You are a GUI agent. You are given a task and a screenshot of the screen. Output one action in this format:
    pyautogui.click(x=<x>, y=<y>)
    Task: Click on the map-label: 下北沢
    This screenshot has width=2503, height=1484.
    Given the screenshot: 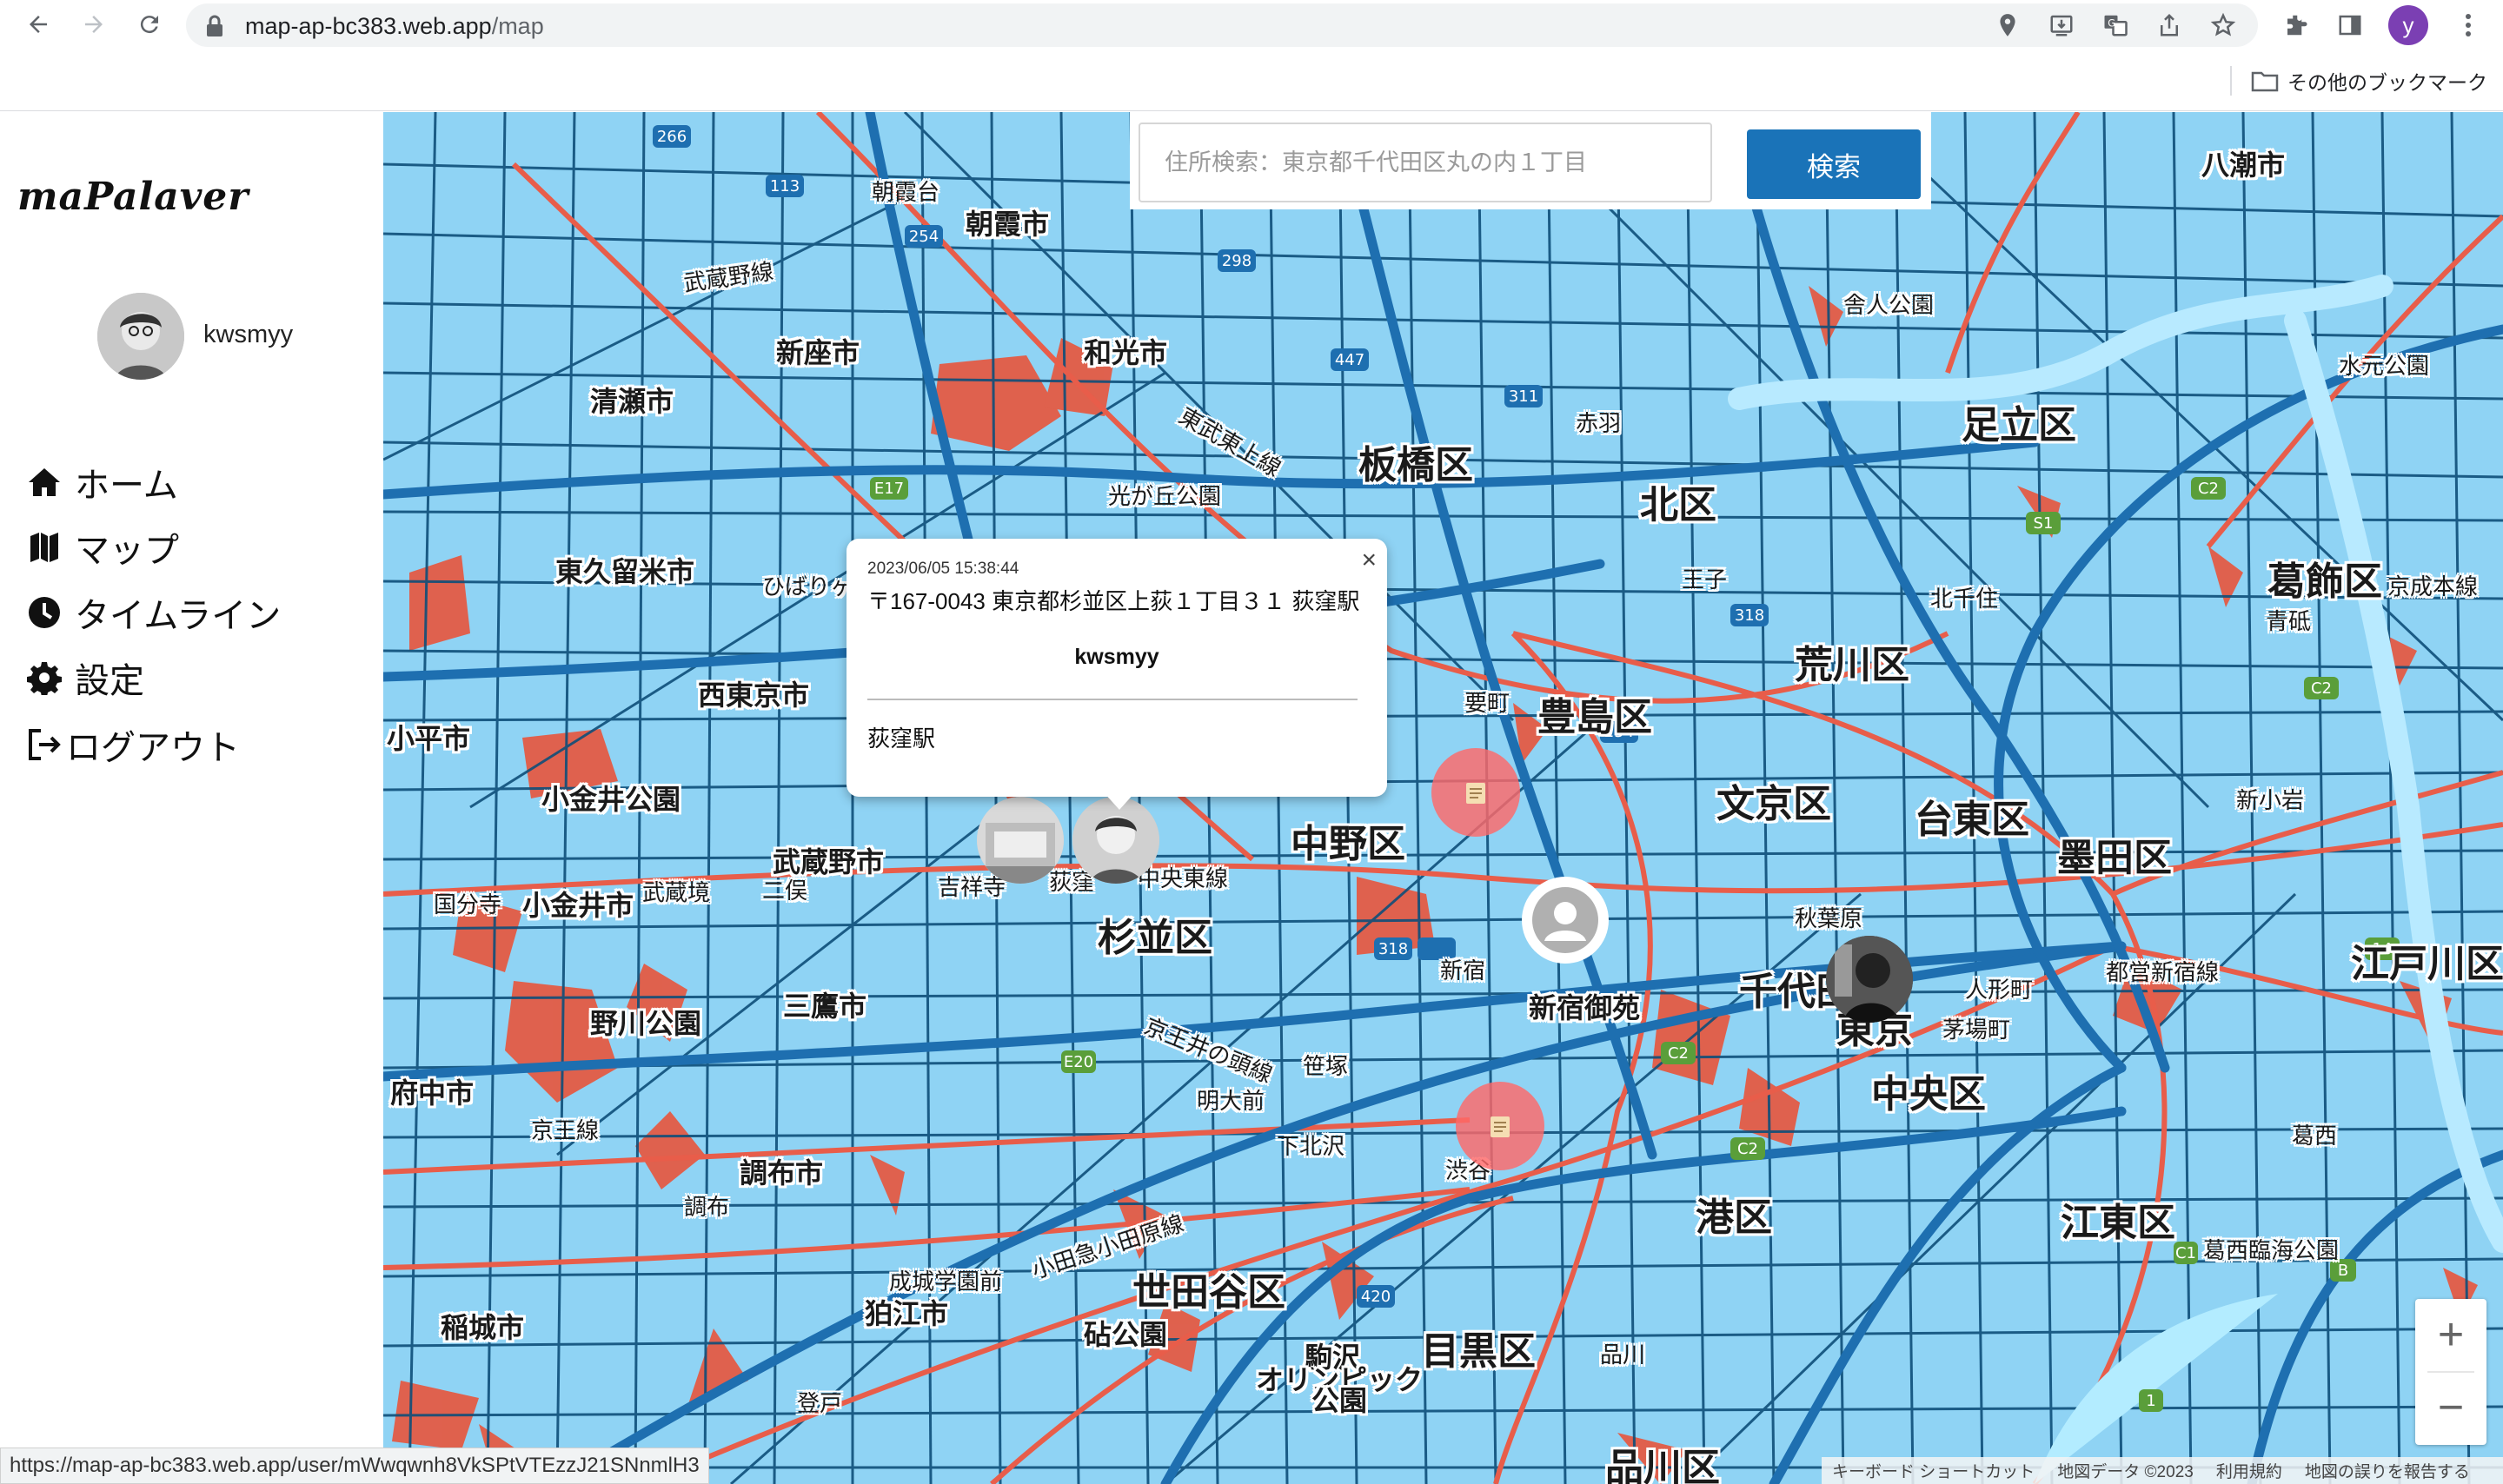 What is the action you would take?
    pyautogui.click(x=1311, y=1146)
    